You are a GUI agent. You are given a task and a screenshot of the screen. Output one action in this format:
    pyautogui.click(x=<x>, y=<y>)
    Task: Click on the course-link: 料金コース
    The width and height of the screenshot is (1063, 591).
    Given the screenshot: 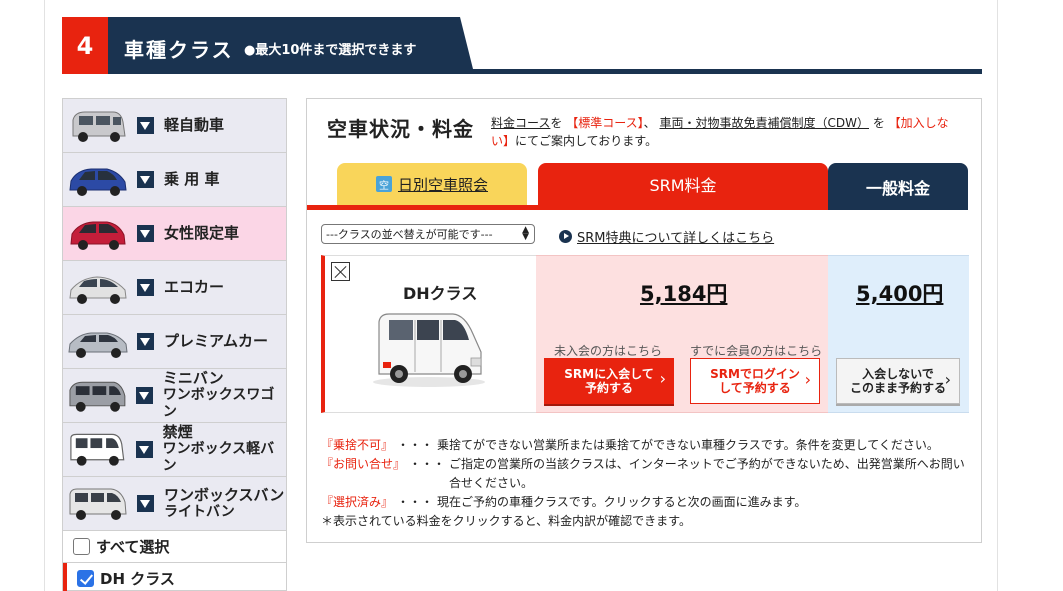 What is the action you would take?
    pyautogui.click(x=520, y=123)
    